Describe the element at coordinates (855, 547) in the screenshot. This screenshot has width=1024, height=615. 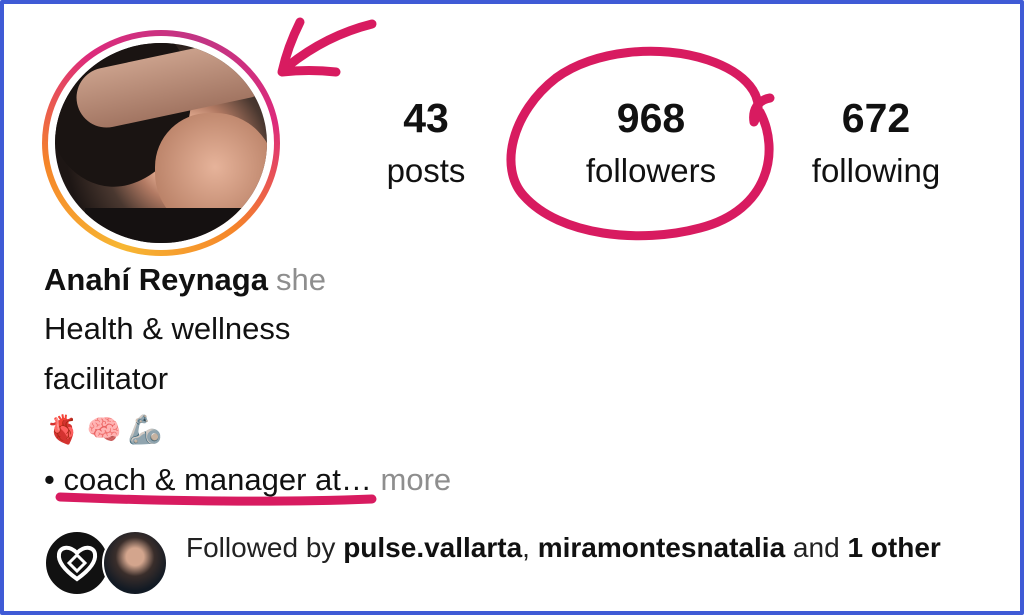
I see `others-count: 1` at that location.